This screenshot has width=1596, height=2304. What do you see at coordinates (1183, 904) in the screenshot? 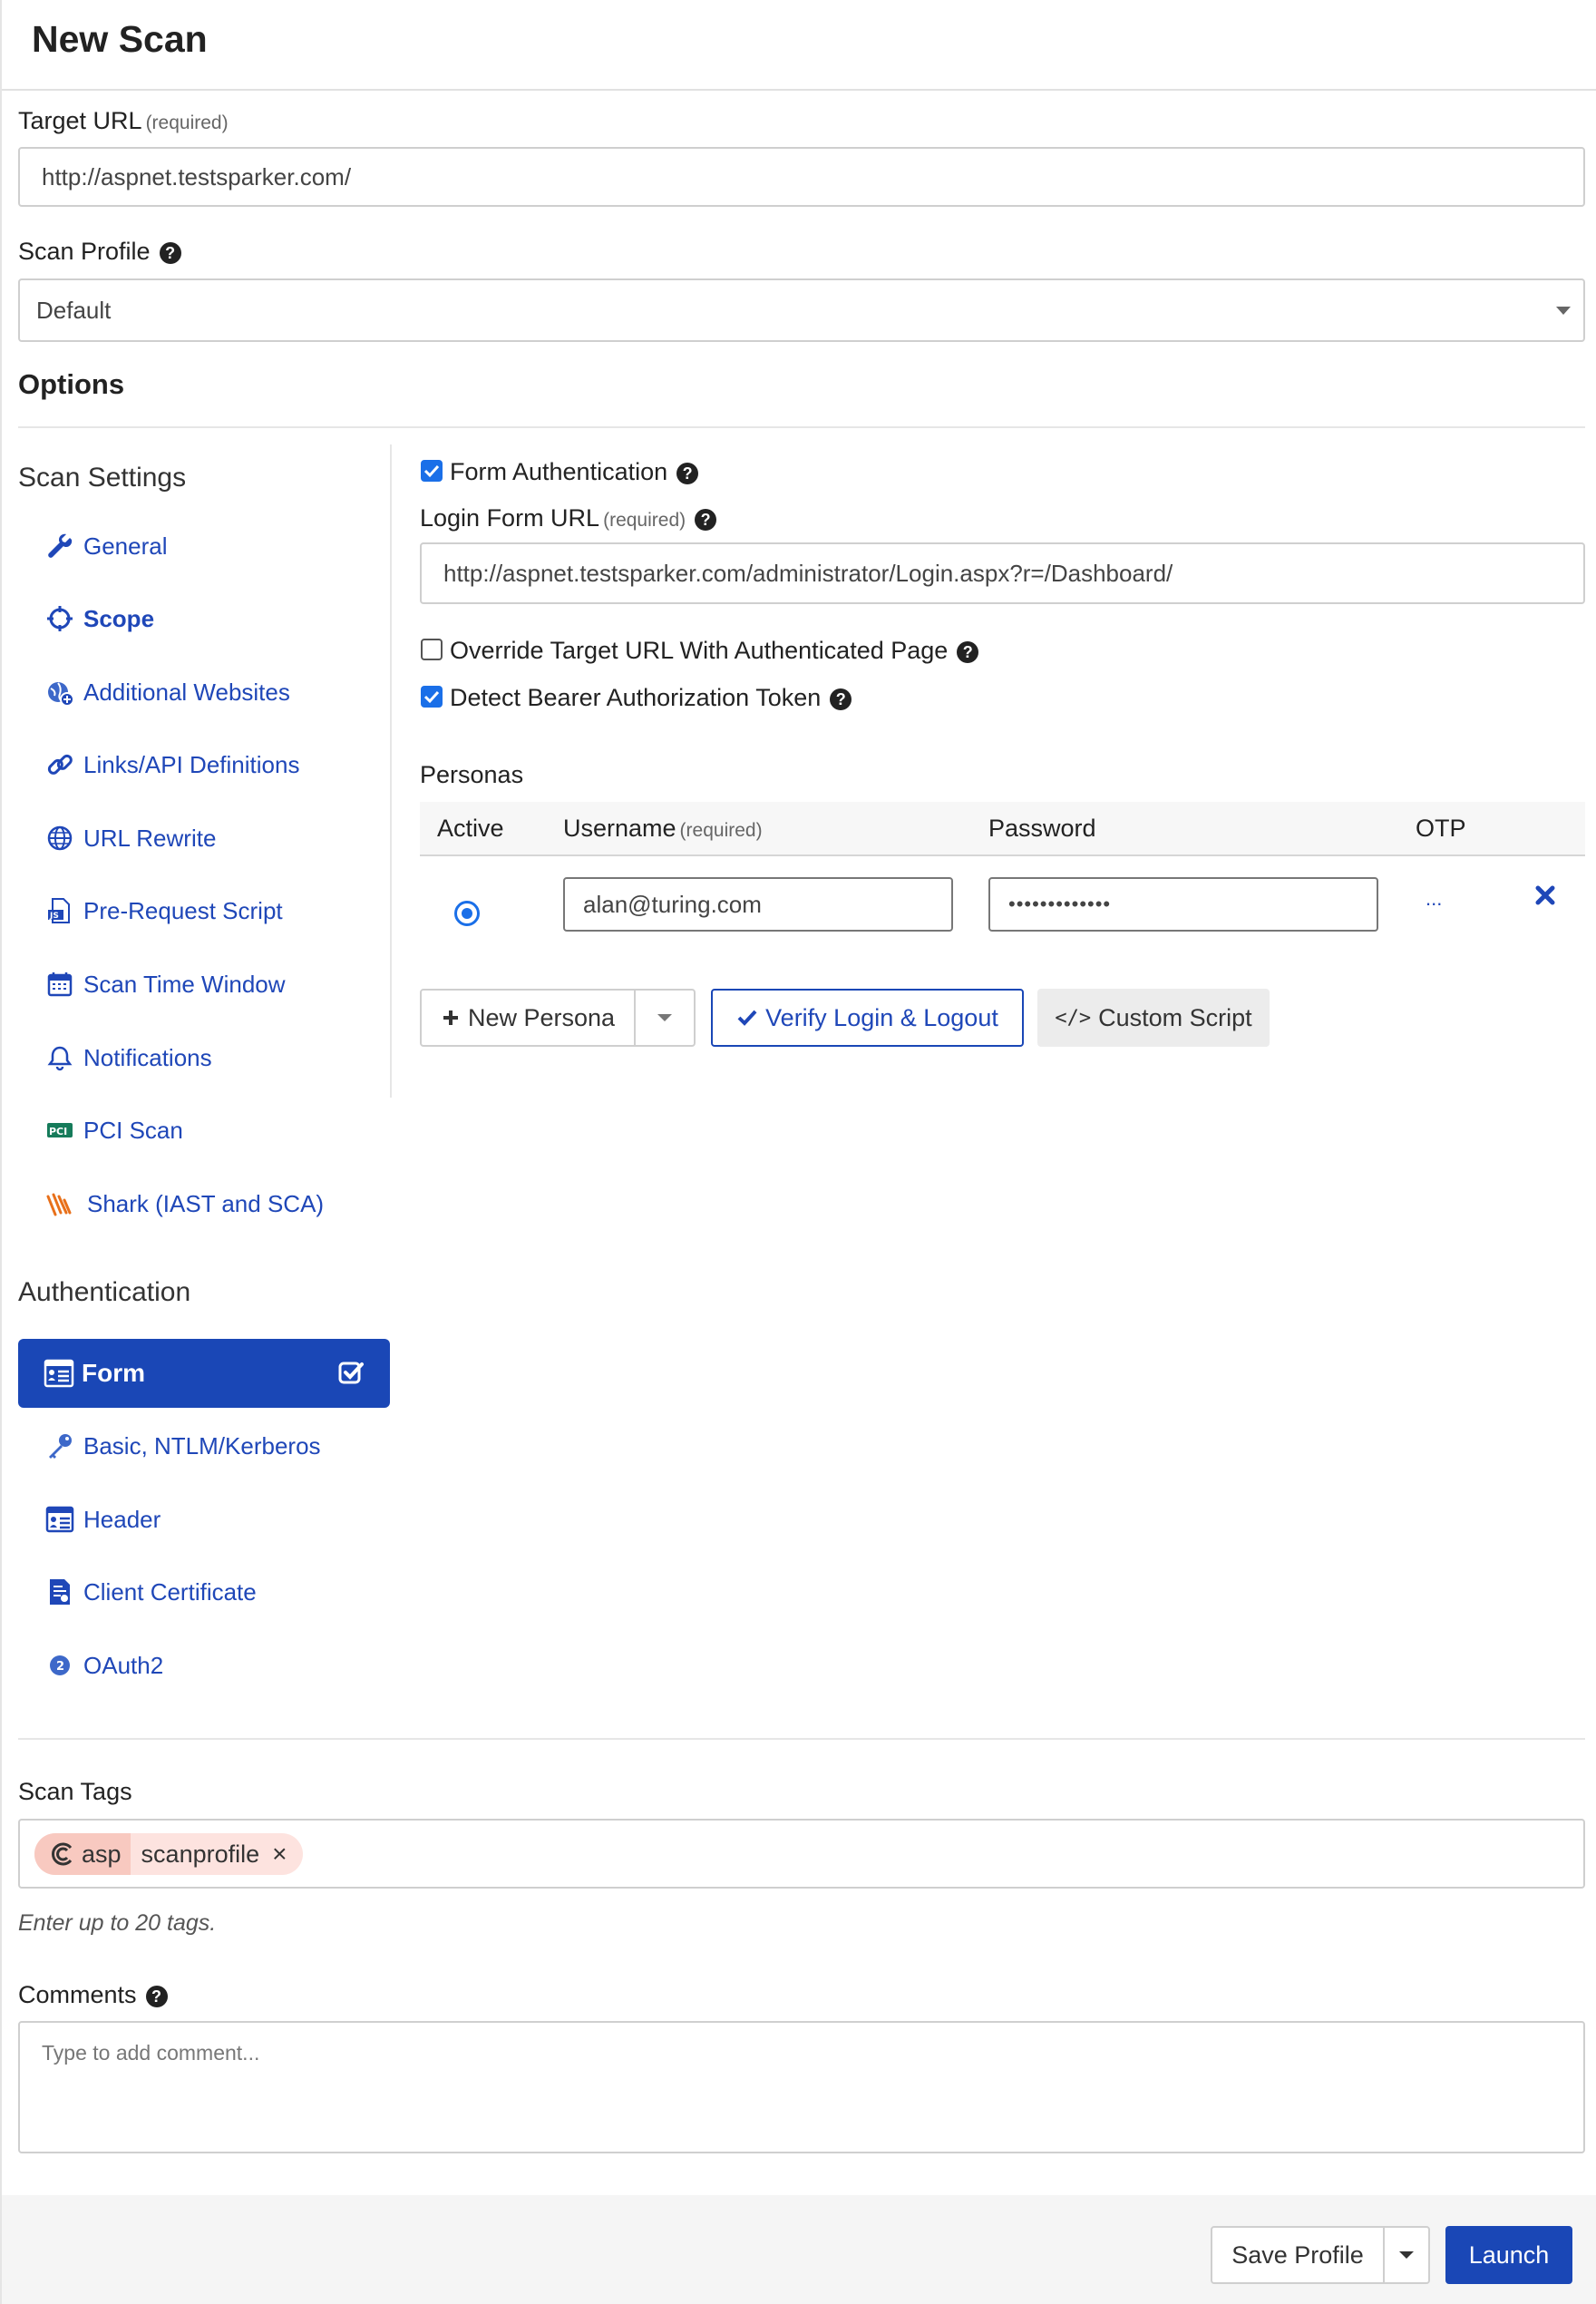
I see `persona-password-input: •••••••••••••` at bounding box center [1183, 904].